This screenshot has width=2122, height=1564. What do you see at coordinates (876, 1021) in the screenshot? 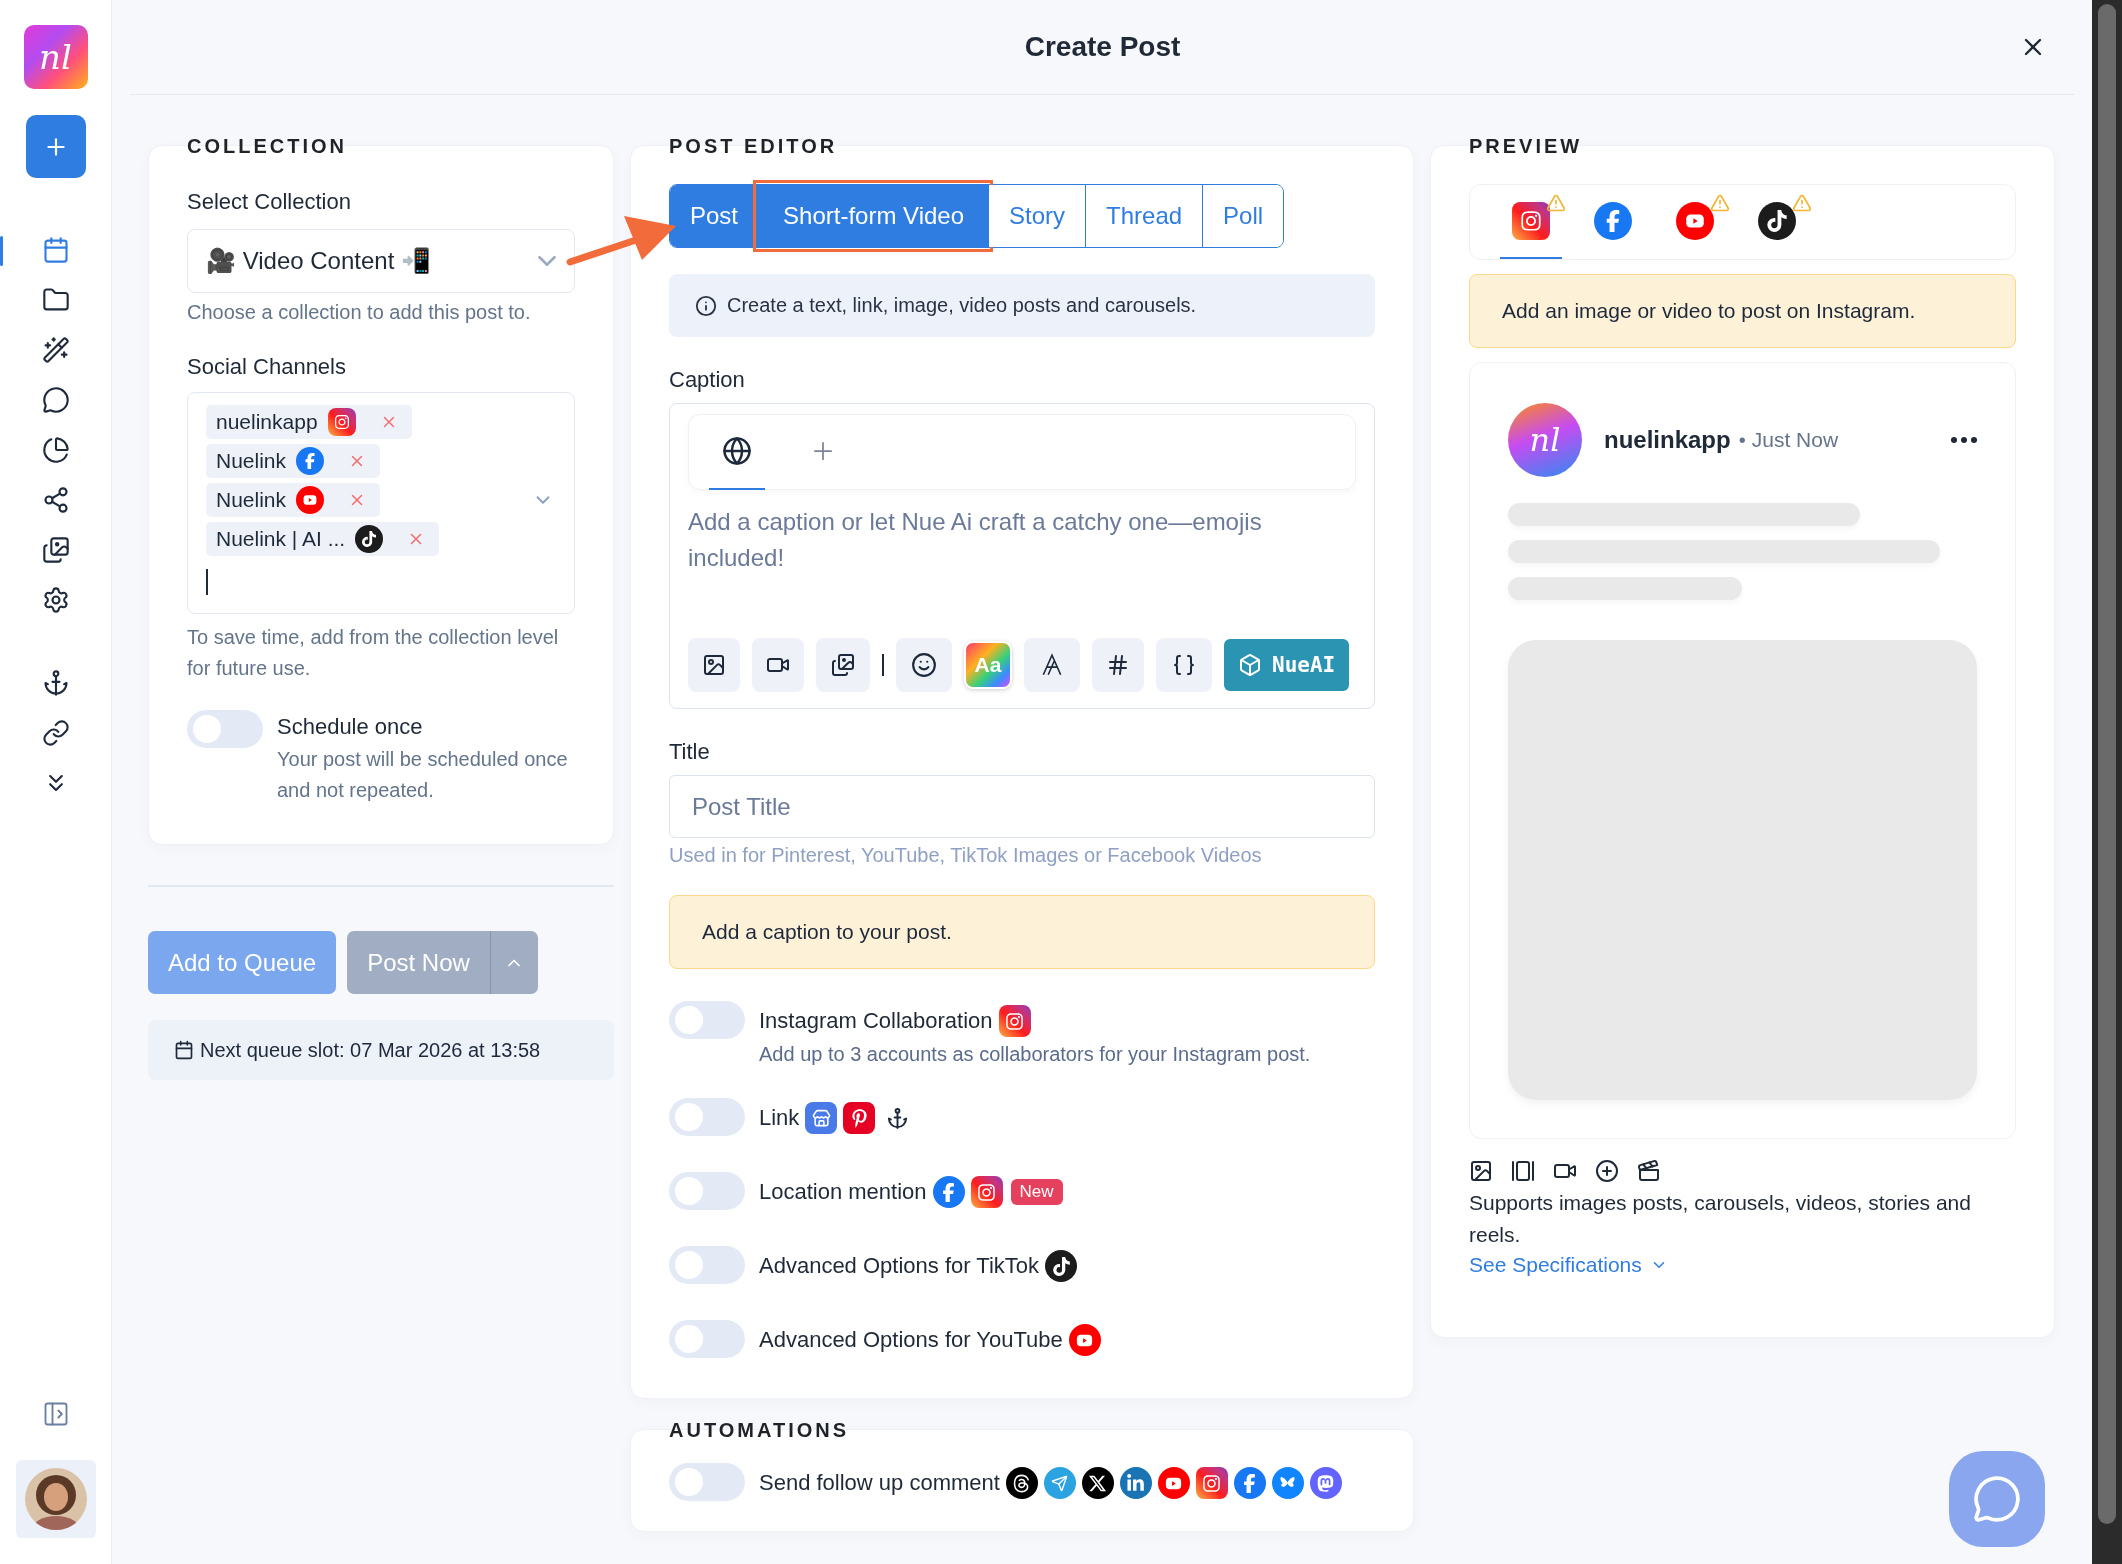
I see `option-label: Instagram Collaboration` at bounding box center [876, 1021].